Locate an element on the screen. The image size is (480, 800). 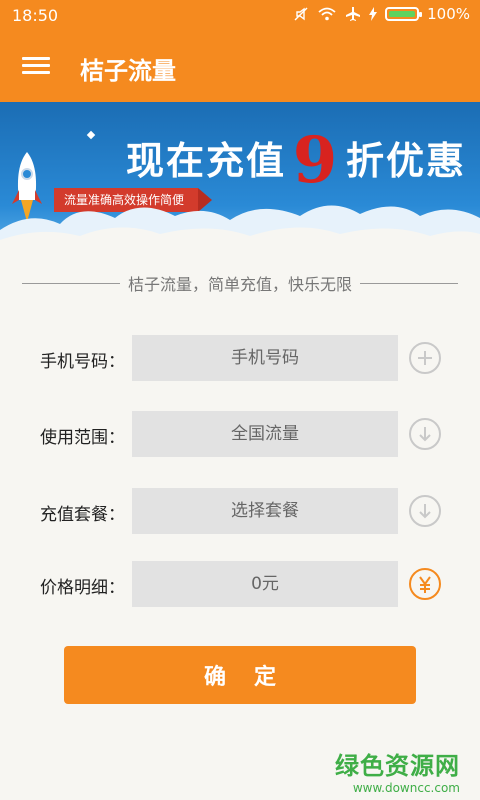
package-label: 充值套餐： is located at coordinates (82, 515).